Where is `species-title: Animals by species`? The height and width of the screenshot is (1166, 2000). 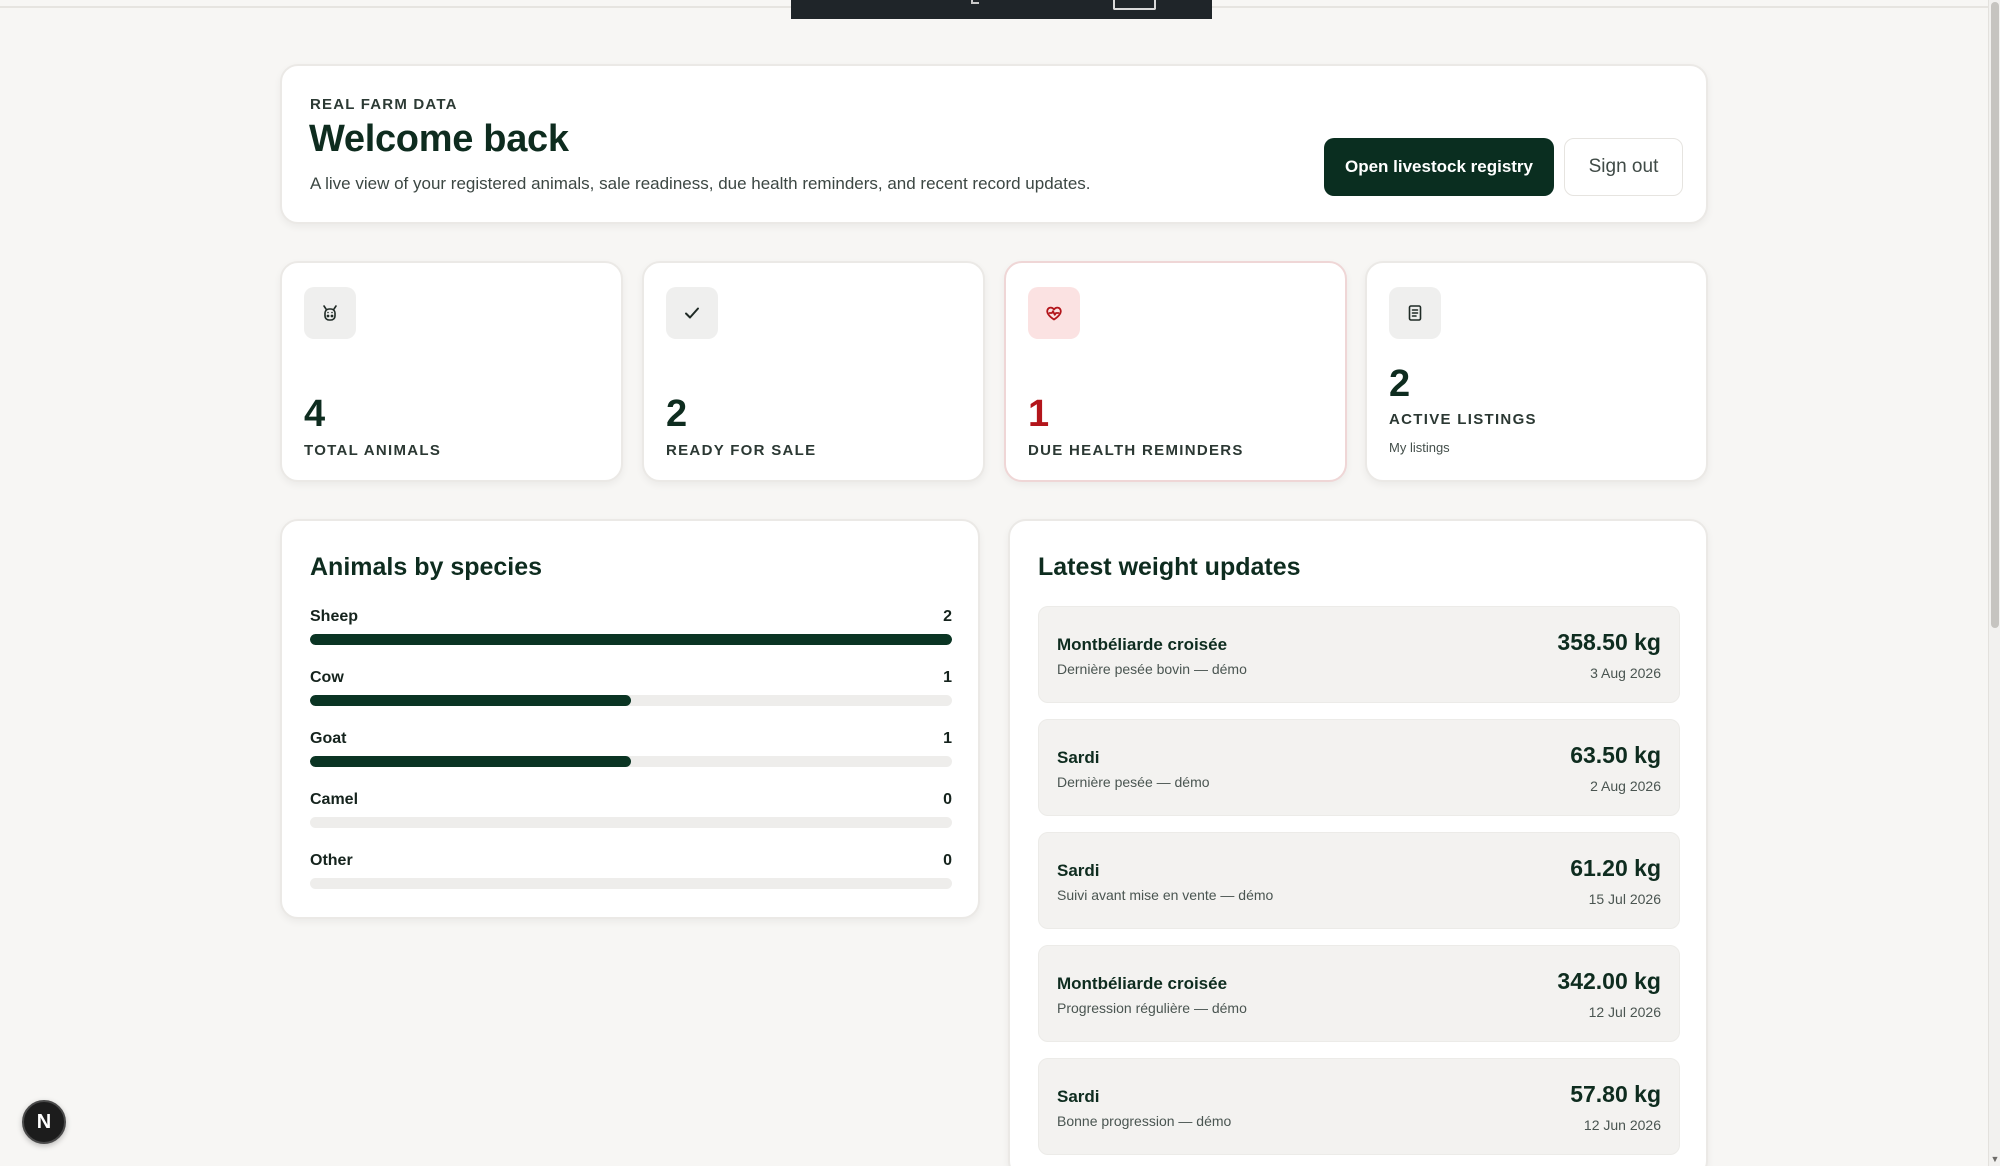 species-title: Animals by species is located at coordinates (426, 567).